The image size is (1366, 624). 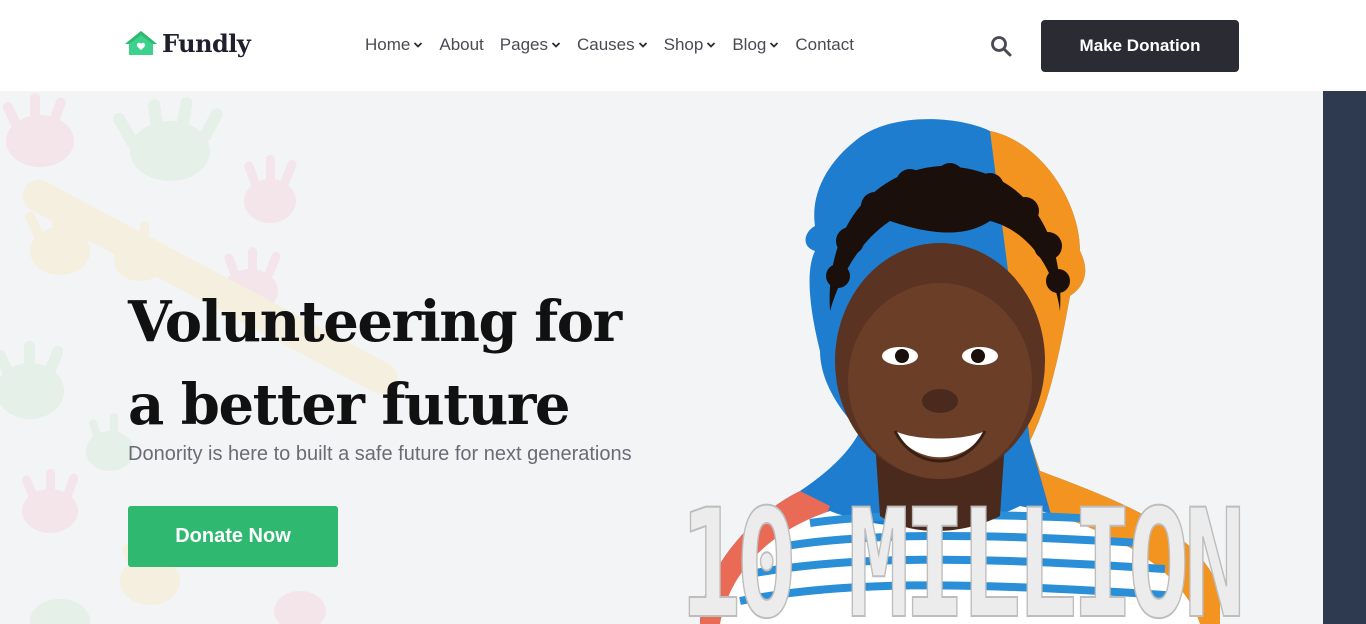 I want to click on nav-item-causes: Causes, so click(x=612, y=45).